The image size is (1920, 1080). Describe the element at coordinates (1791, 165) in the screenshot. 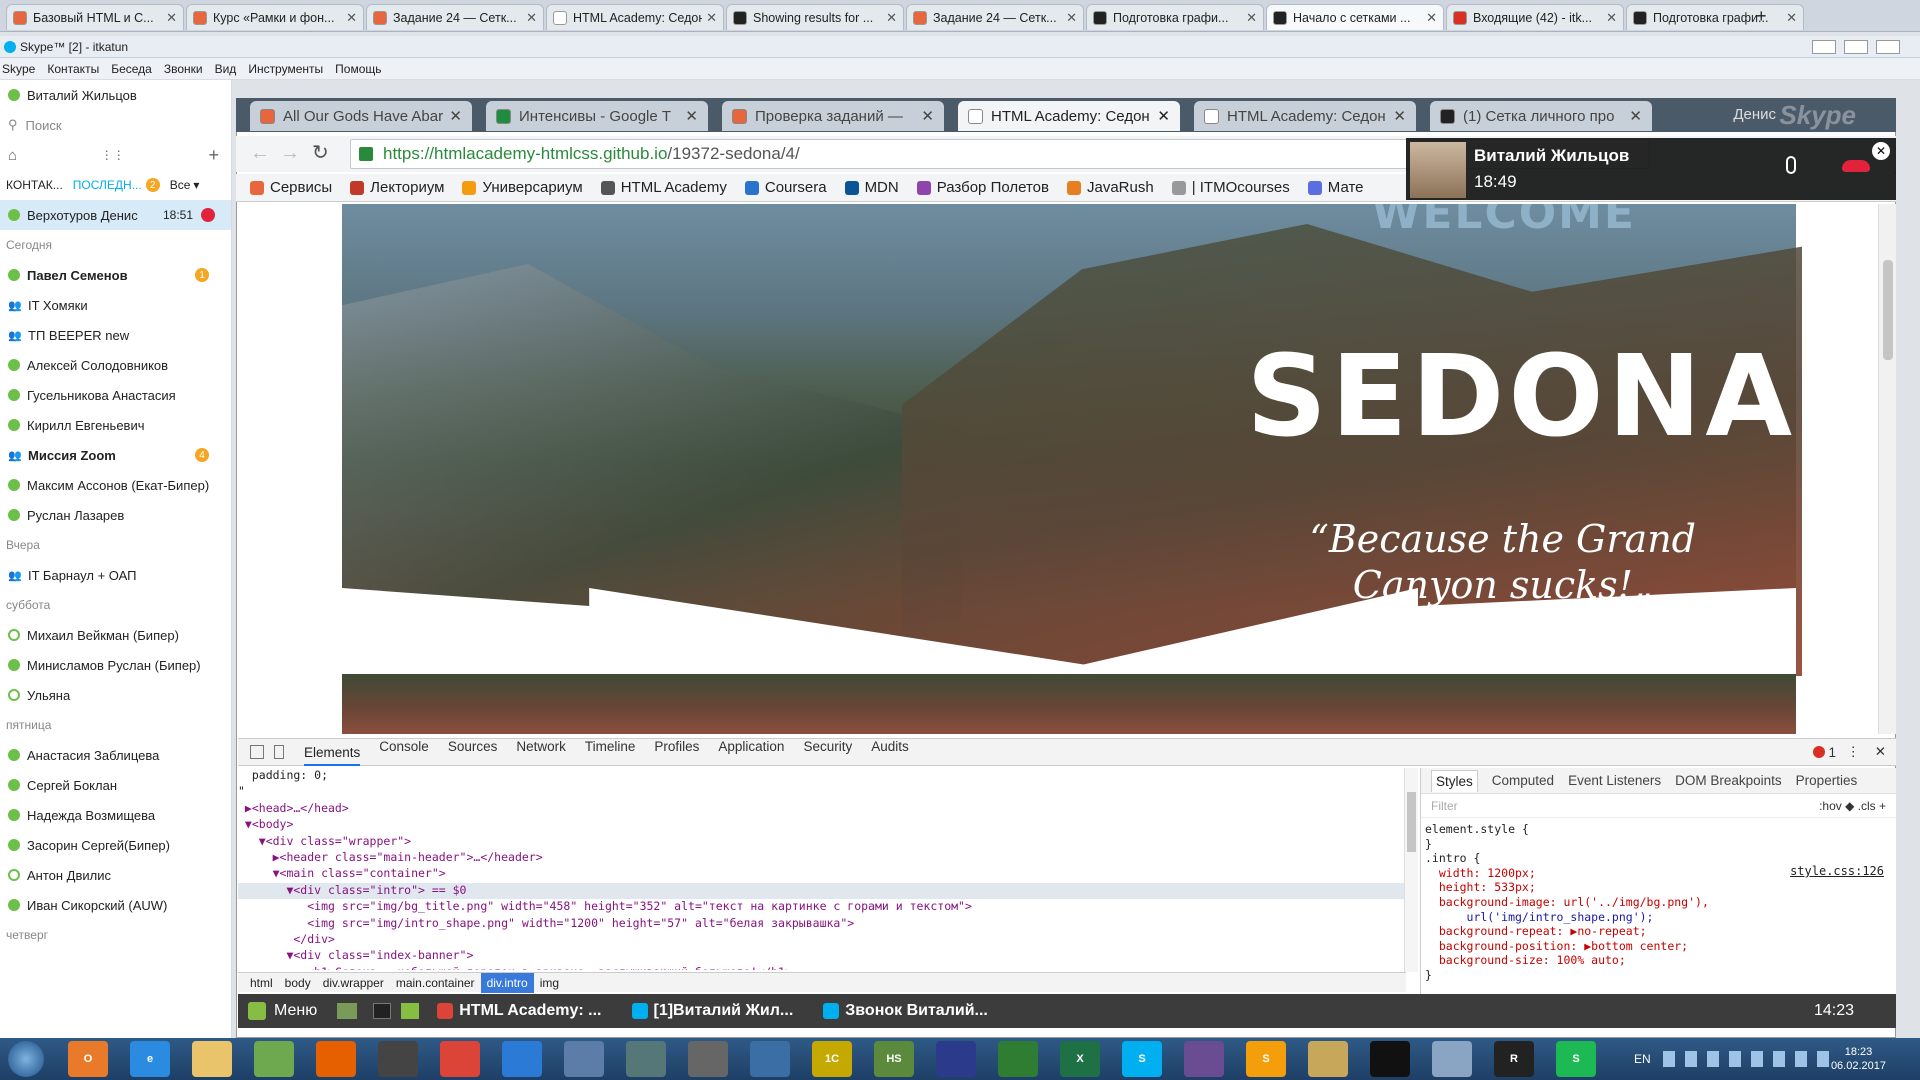

I see `microphone-icon` at that location.